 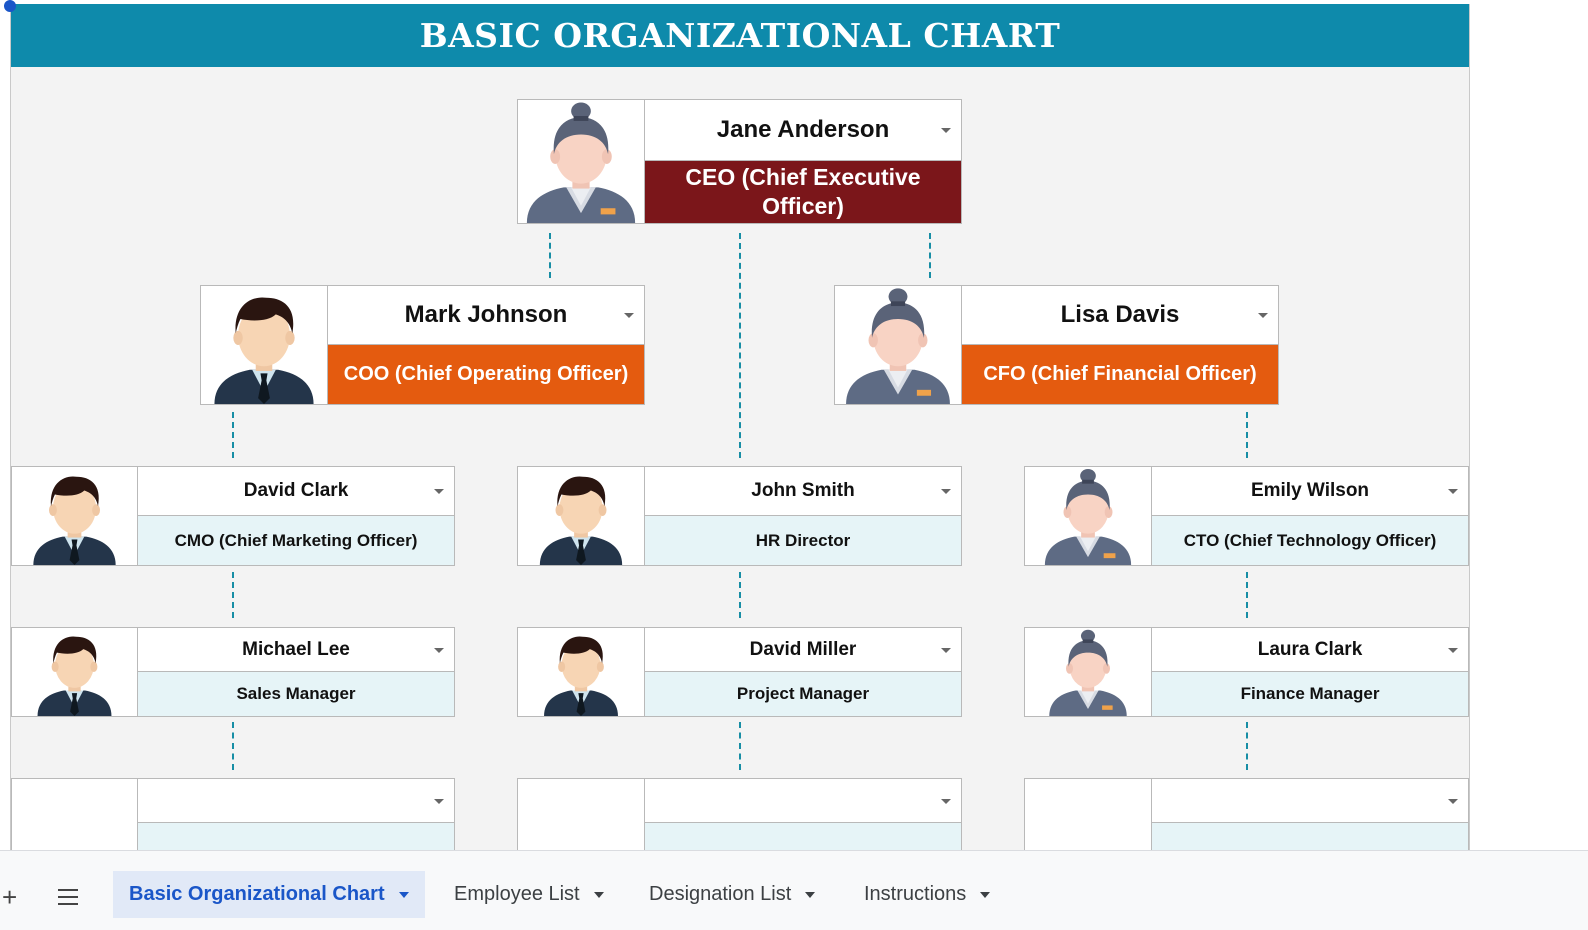 I want to click on tab-basic-organizational-chart: Basic Organizational Chart, so click(x=269, y=894).